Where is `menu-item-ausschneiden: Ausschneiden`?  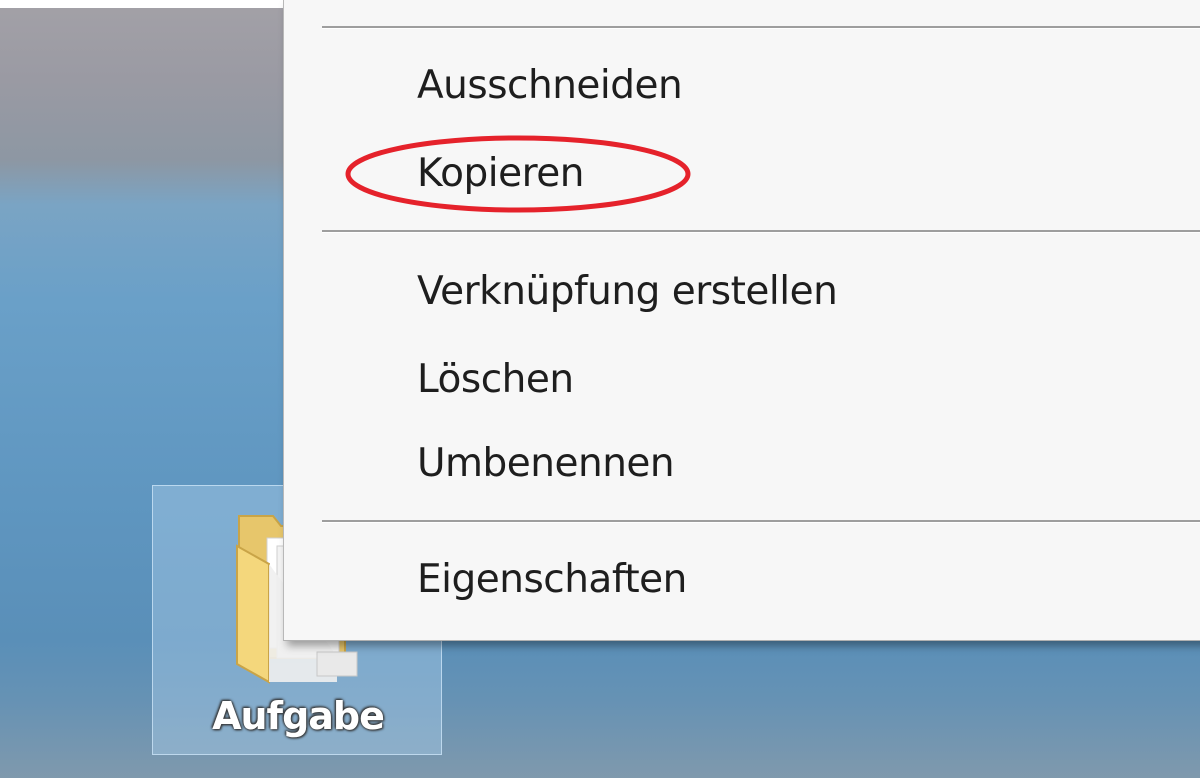 menu-item-ausschneiden: Ausschneiden is located at coordinates (742, 86).